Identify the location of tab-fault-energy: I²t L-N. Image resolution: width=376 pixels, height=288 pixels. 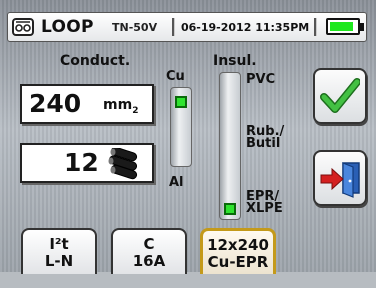
(59, 251).